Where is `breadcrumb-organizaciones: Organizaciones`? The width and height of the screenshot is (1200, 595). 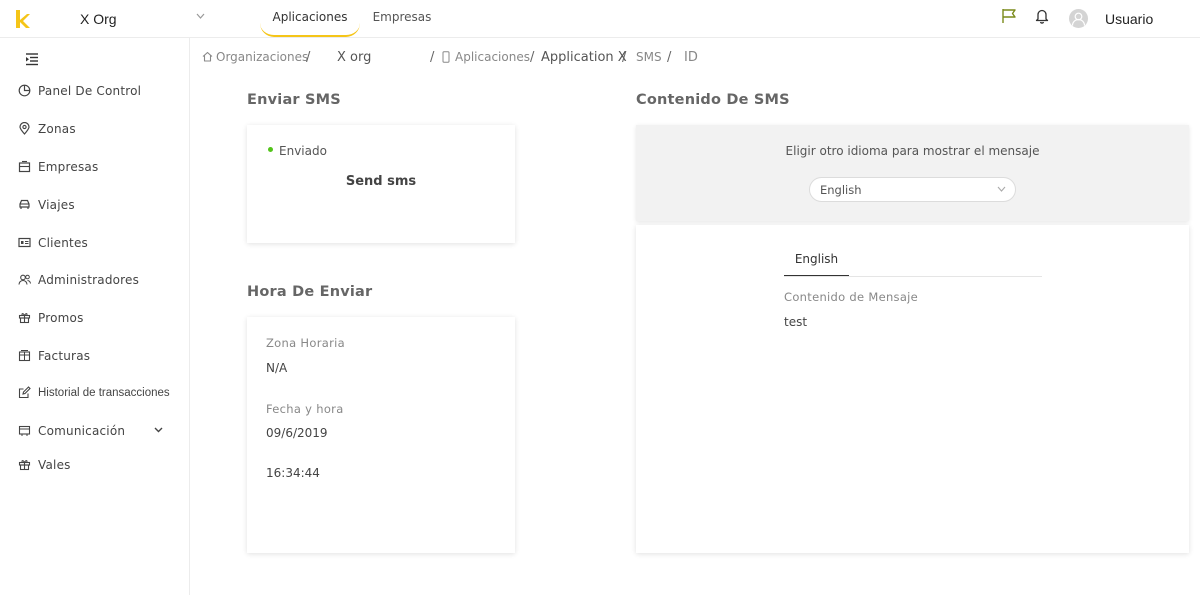
breadcrumb-organizaciones: Organizaciones is located at coordinates (262, 57).